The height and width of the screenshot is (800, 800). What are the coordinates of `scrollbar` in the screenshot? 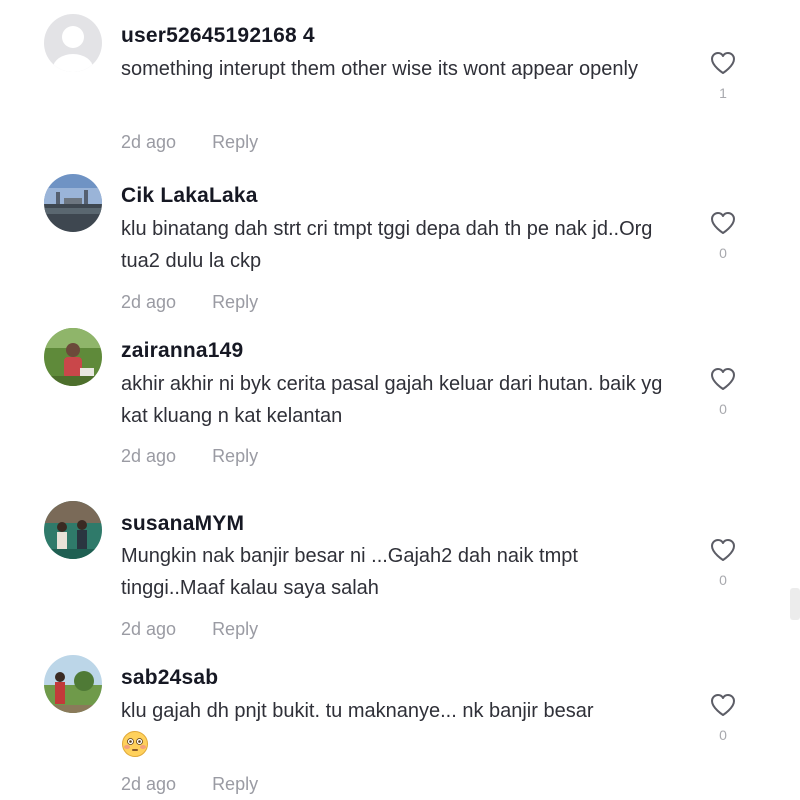 It's located at (795, 604).